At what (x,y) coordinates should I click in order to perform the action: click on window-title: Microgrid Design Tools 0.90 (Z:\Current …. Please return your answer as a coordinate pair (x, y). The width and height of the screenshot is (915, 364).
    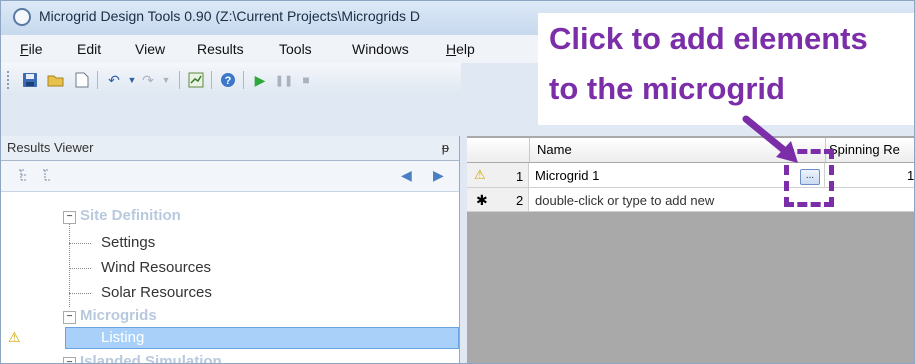
    Looking at the image, I should click on (229, 16).